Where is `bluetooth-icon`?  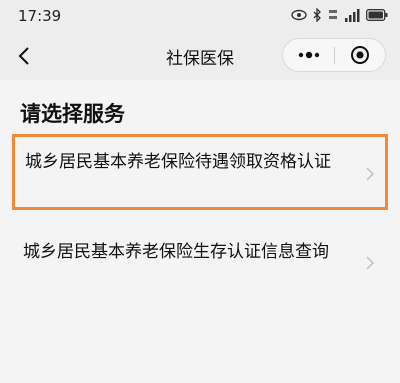
bluetooth-icon is located at coordinates (317, 15).